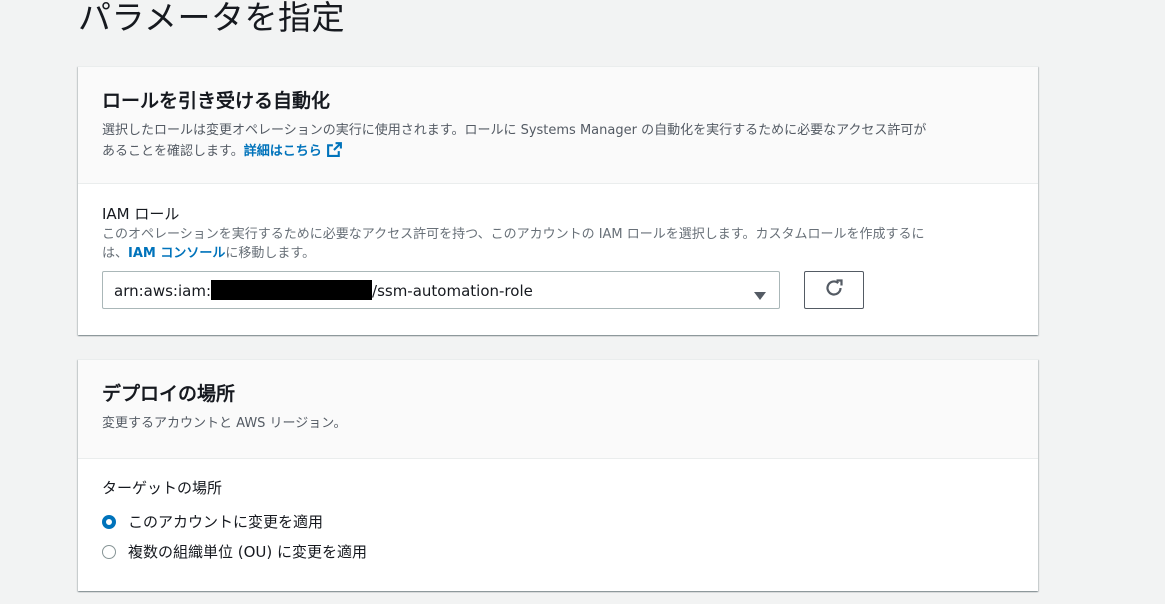 This screenshot has height=604, width=1165. I want to click on external-link-icon, so click(334, 153).